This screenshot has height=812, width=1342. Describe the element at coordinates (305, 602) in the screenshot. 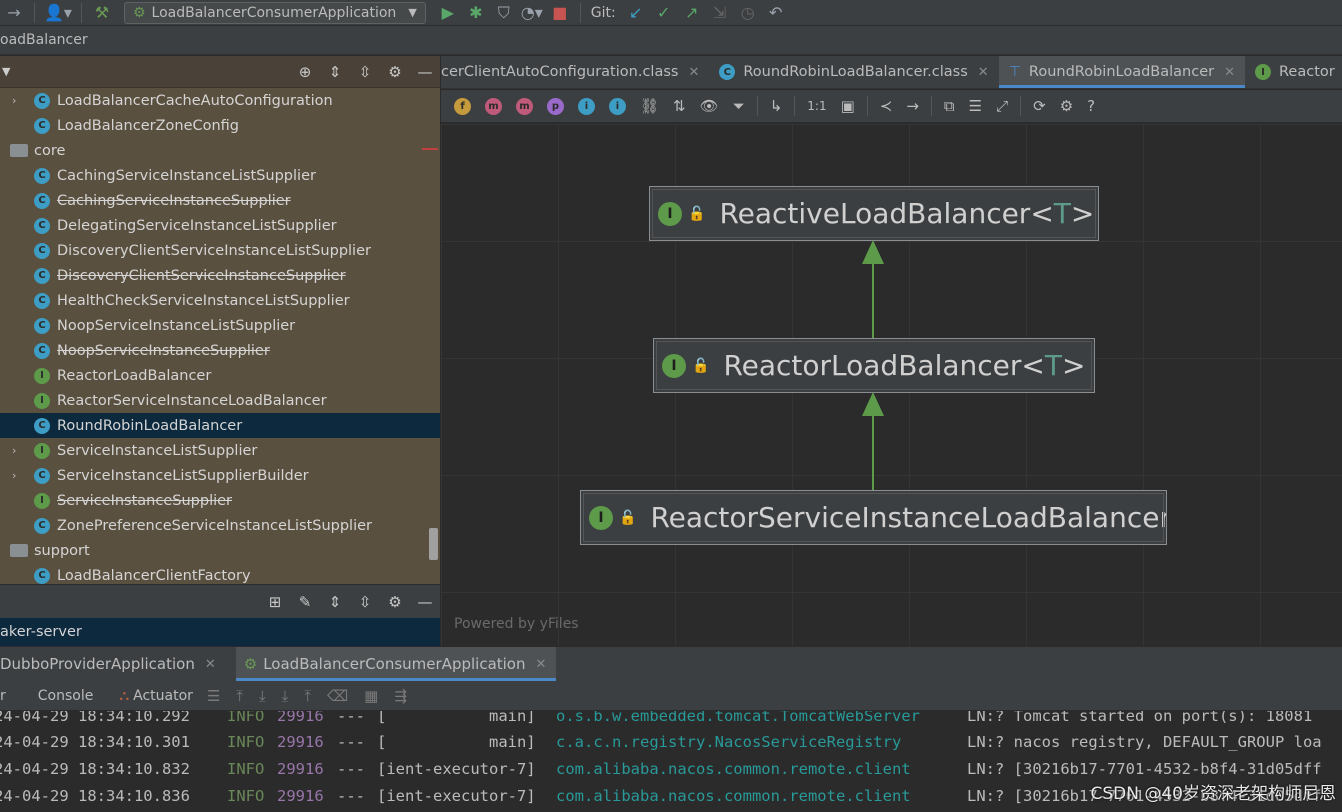

I see `edit-icon: ✎` at that location.